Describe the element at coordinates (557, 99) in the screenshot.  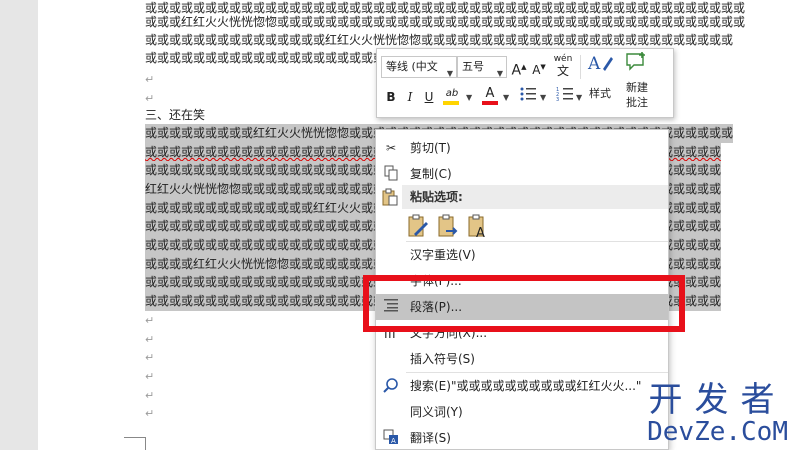
I see `svg-text: 3` at that location.